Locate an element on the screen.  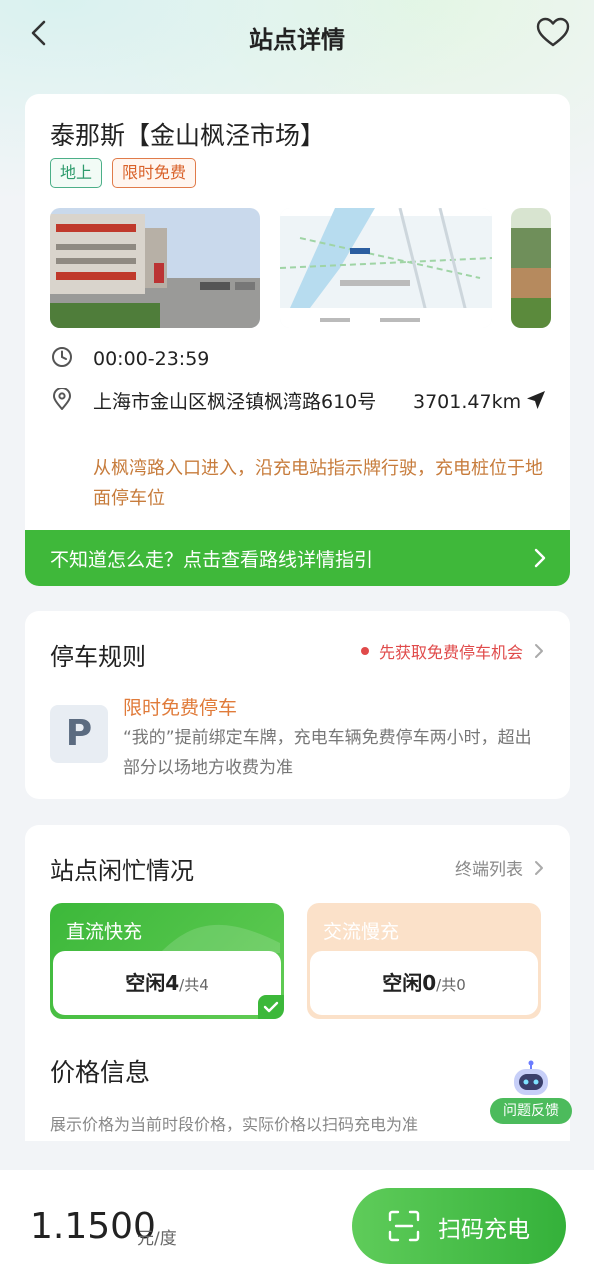
heart-outline-icon is located at coordinates (553, 33).